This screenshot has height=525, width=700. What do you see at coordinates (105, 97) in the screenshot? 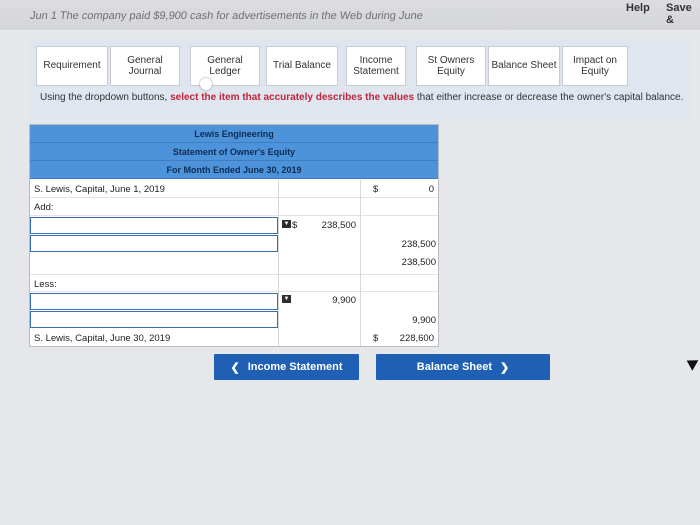
I see `instruction-prefix: Using the dropdown buttons,` at bounding box center [105, 97].